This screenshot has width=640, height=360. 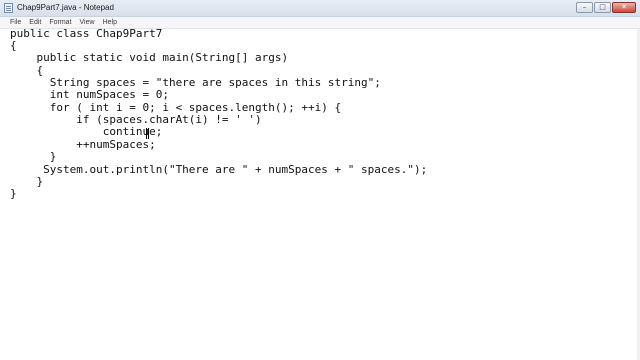 I want to click on minimize-button: –, so click(x=584, y=7).